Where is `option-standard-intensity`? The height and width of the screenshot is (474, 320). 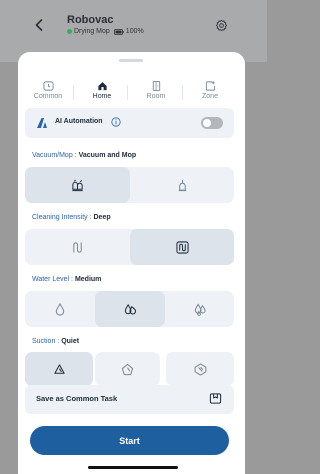
option-standard-intensity is located at coordinates (77, 247).